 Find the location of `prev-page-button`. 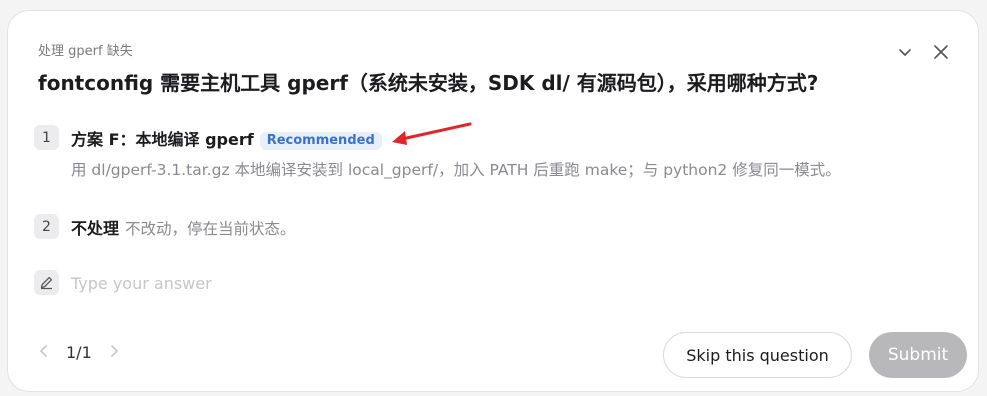

prev-page-button is located at coordinates (44, 352).